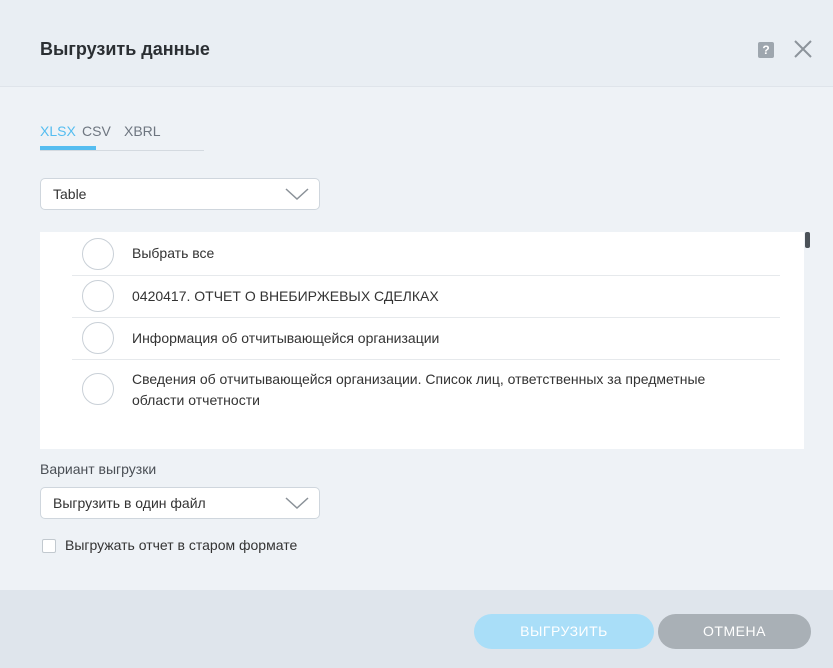 The image size is (833, 668). I want to click on list-item-label: Выбрать все, so click(173, 253).